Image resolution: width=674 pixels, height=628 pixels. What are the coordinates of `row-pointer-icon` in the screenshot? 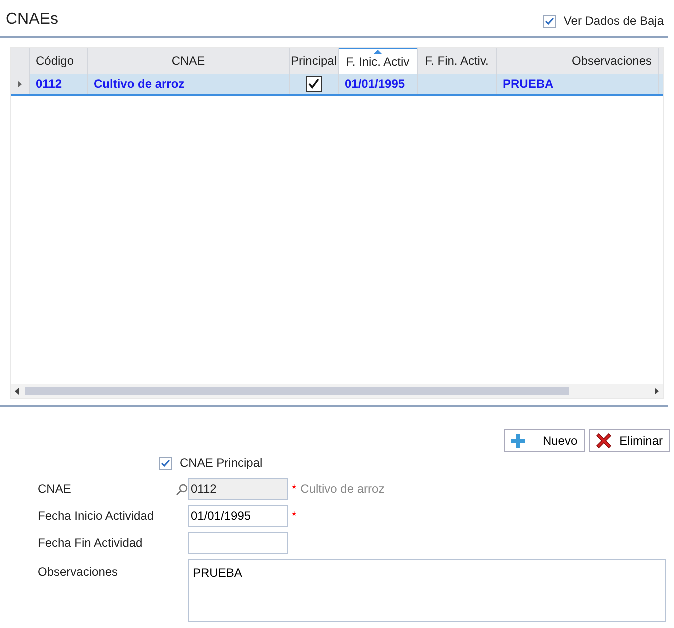 It's located at (20, 84).